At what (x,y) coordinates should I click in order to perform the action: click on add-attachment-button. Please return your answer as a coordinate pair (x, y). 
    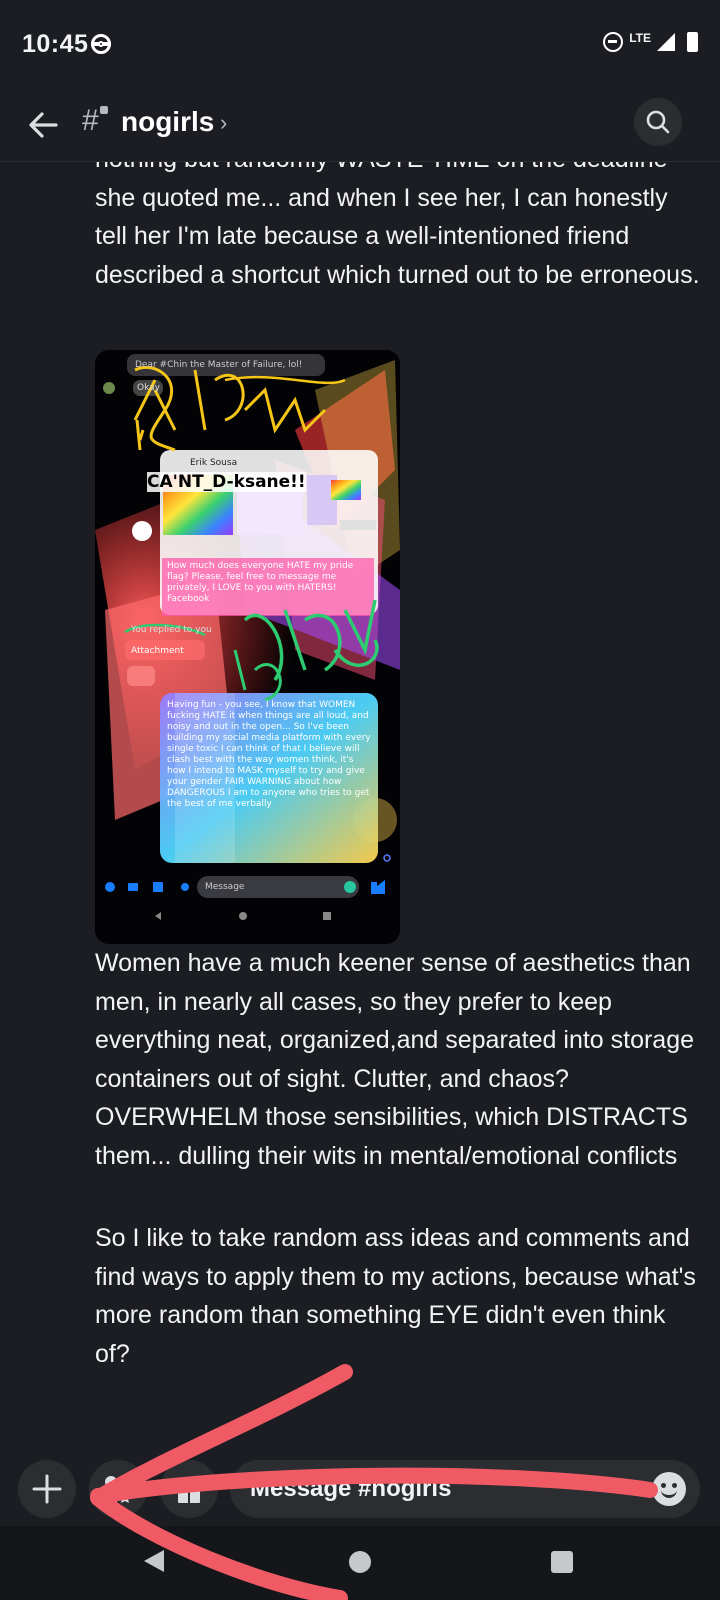
    Looking at the image, I should click on (47, 1489).